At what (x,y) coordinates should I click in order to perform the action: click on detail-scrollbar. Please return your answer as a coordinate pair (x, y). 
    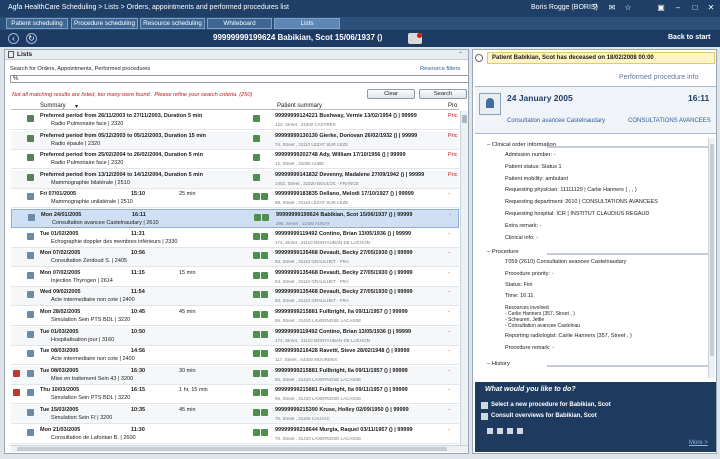
    Looking at the image, I should click on (711, 258).